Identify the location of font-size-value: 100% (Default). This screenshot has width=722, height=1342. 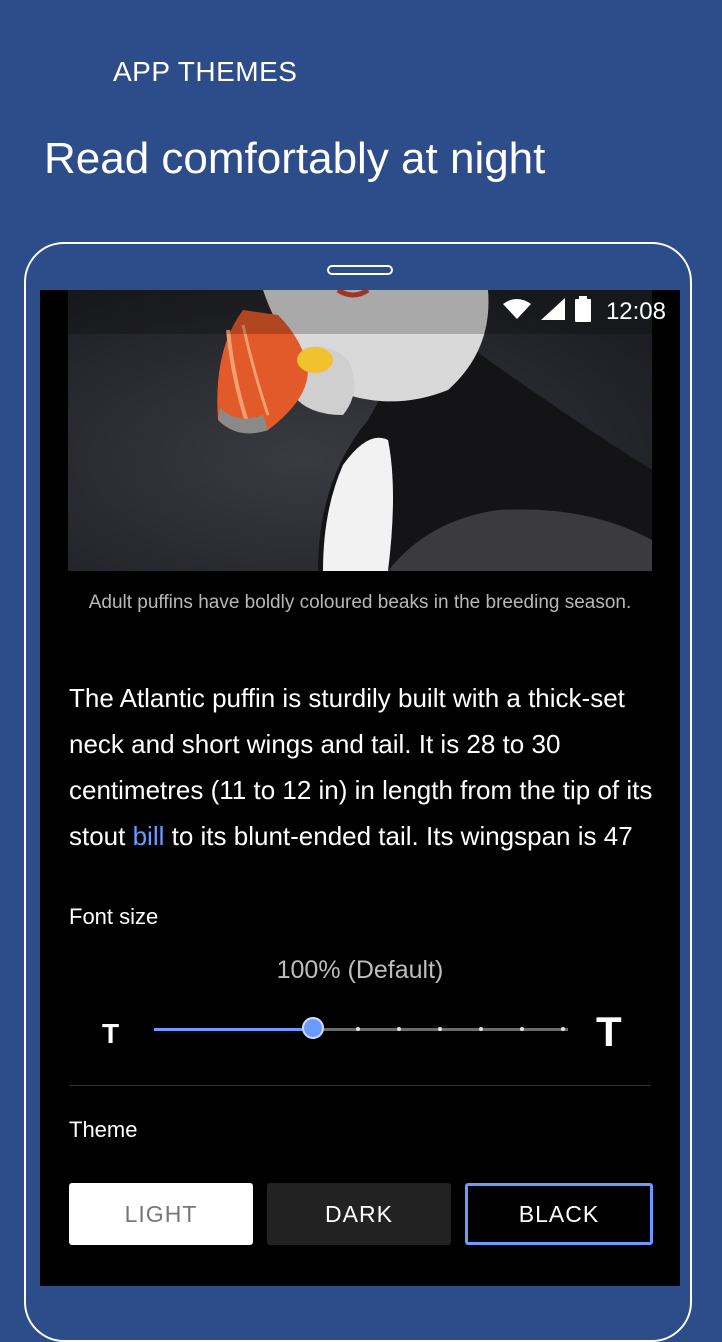
(360, 970).